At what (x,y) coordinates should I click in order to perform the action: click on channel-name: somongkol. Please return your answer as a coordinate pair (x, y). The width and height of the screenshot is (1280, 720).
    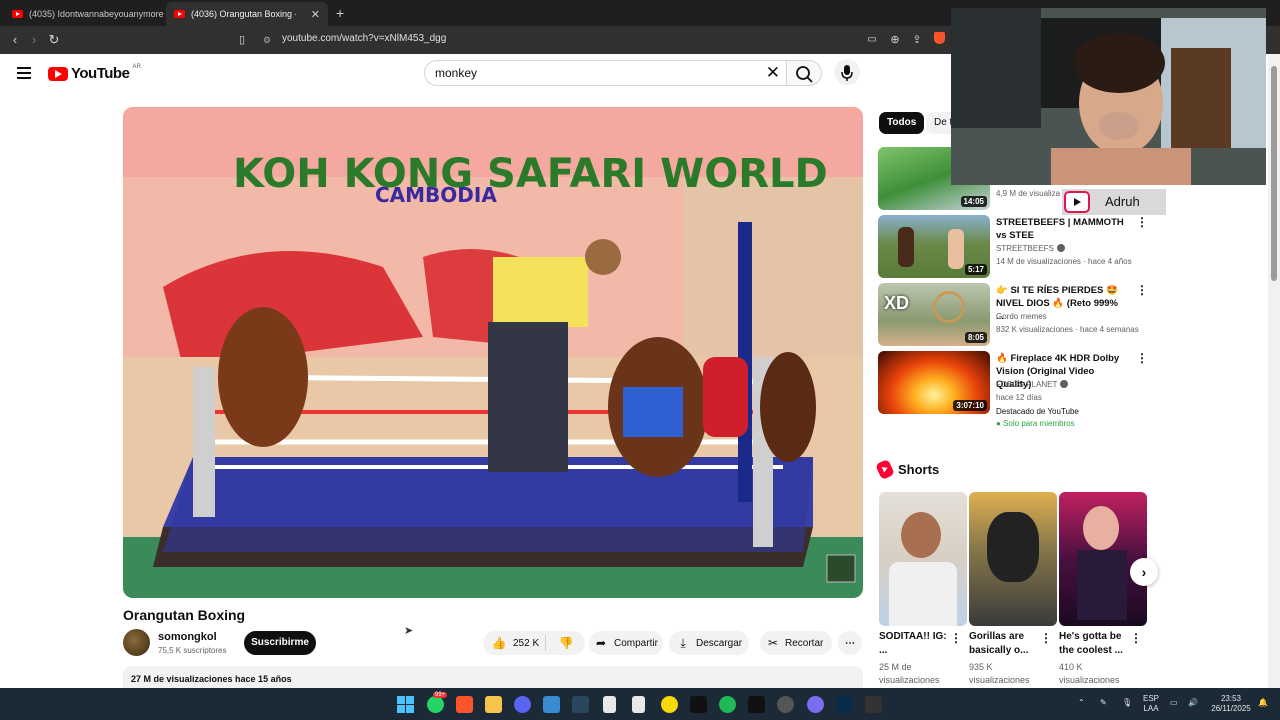
    Looking at the image, I should click on (187, 637).